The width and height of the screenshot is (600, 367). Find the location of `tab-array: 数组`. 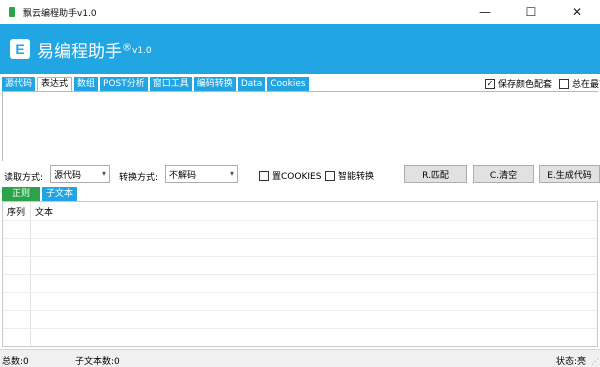

tab-array: 数组 is located at coordinates (86, 84).